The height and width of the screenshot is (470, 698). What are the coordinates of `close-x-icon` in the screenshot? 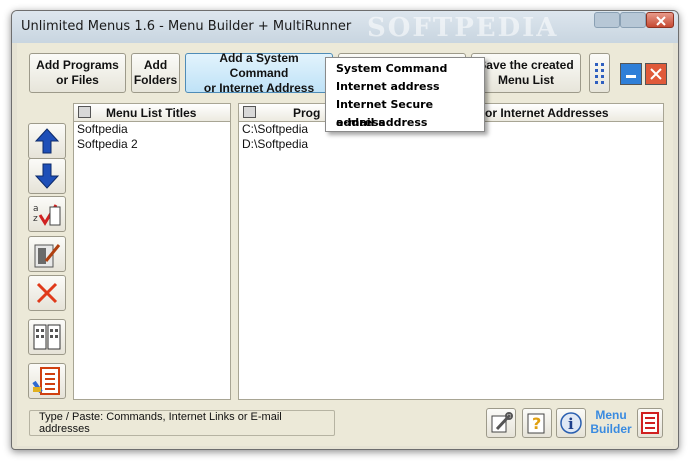 It's located at (656, 74).